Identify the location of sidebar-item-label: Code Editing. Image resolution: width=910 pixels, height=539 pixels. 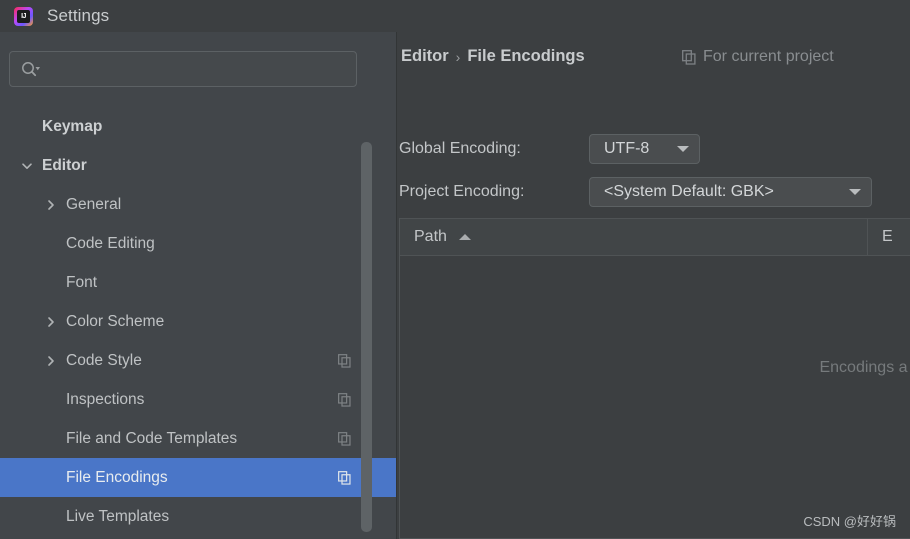
(110, 243).